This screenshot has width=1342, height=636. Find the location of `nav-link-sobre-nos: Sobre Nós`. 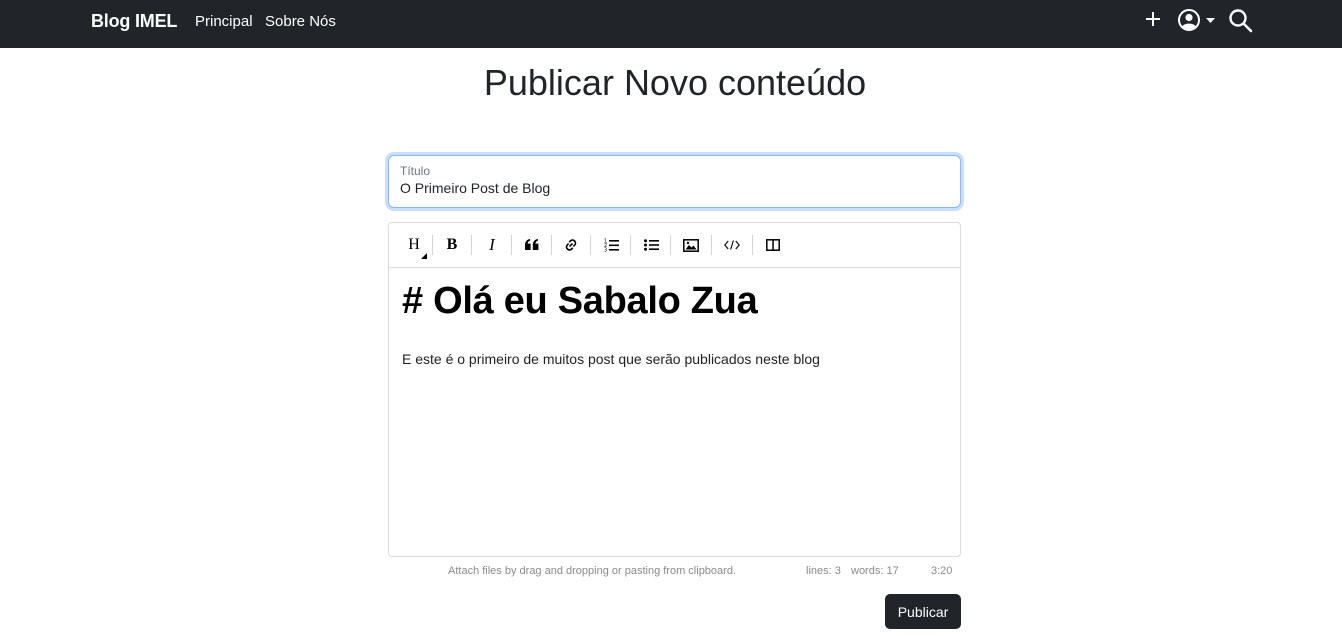

nav-link-sobre-nos: Sobre Nós is located at coordinates (300, 21).